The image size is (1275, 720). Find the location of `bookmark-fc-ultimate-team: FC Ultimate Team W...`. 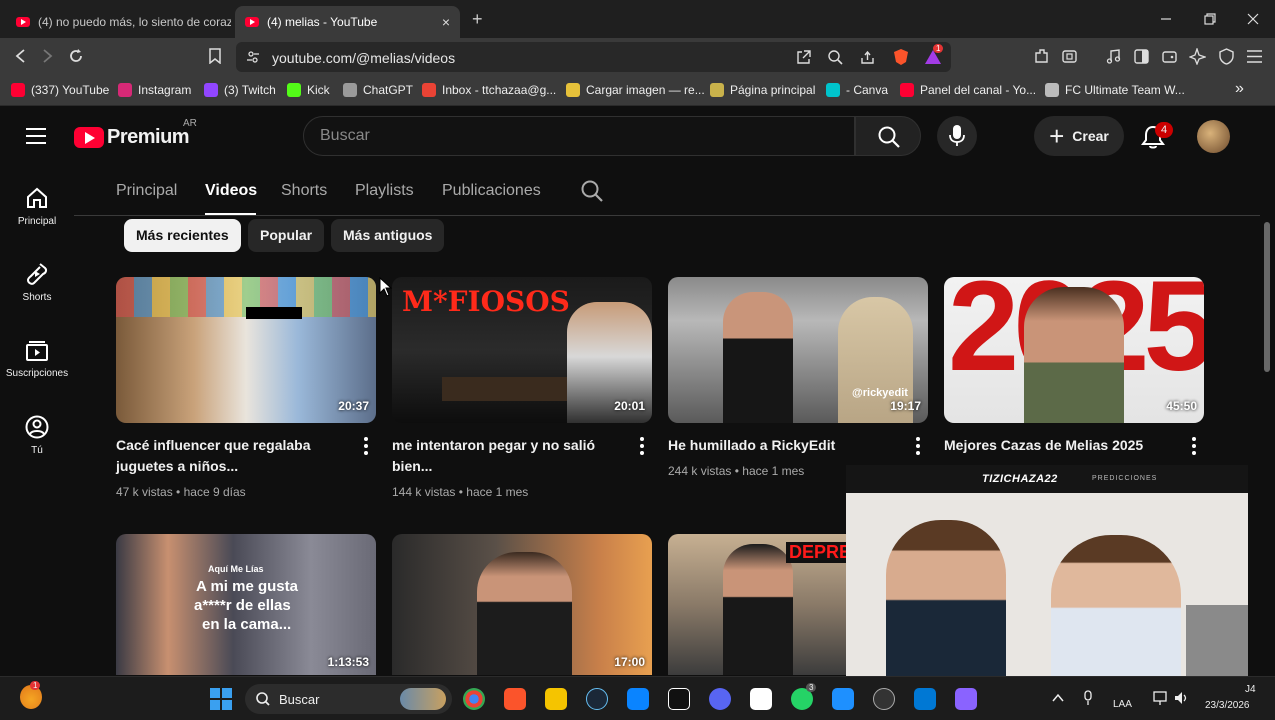

bookmark-fc-ultimate-team: FC Ultimate Team W... is located at coordinates (1115, 90).